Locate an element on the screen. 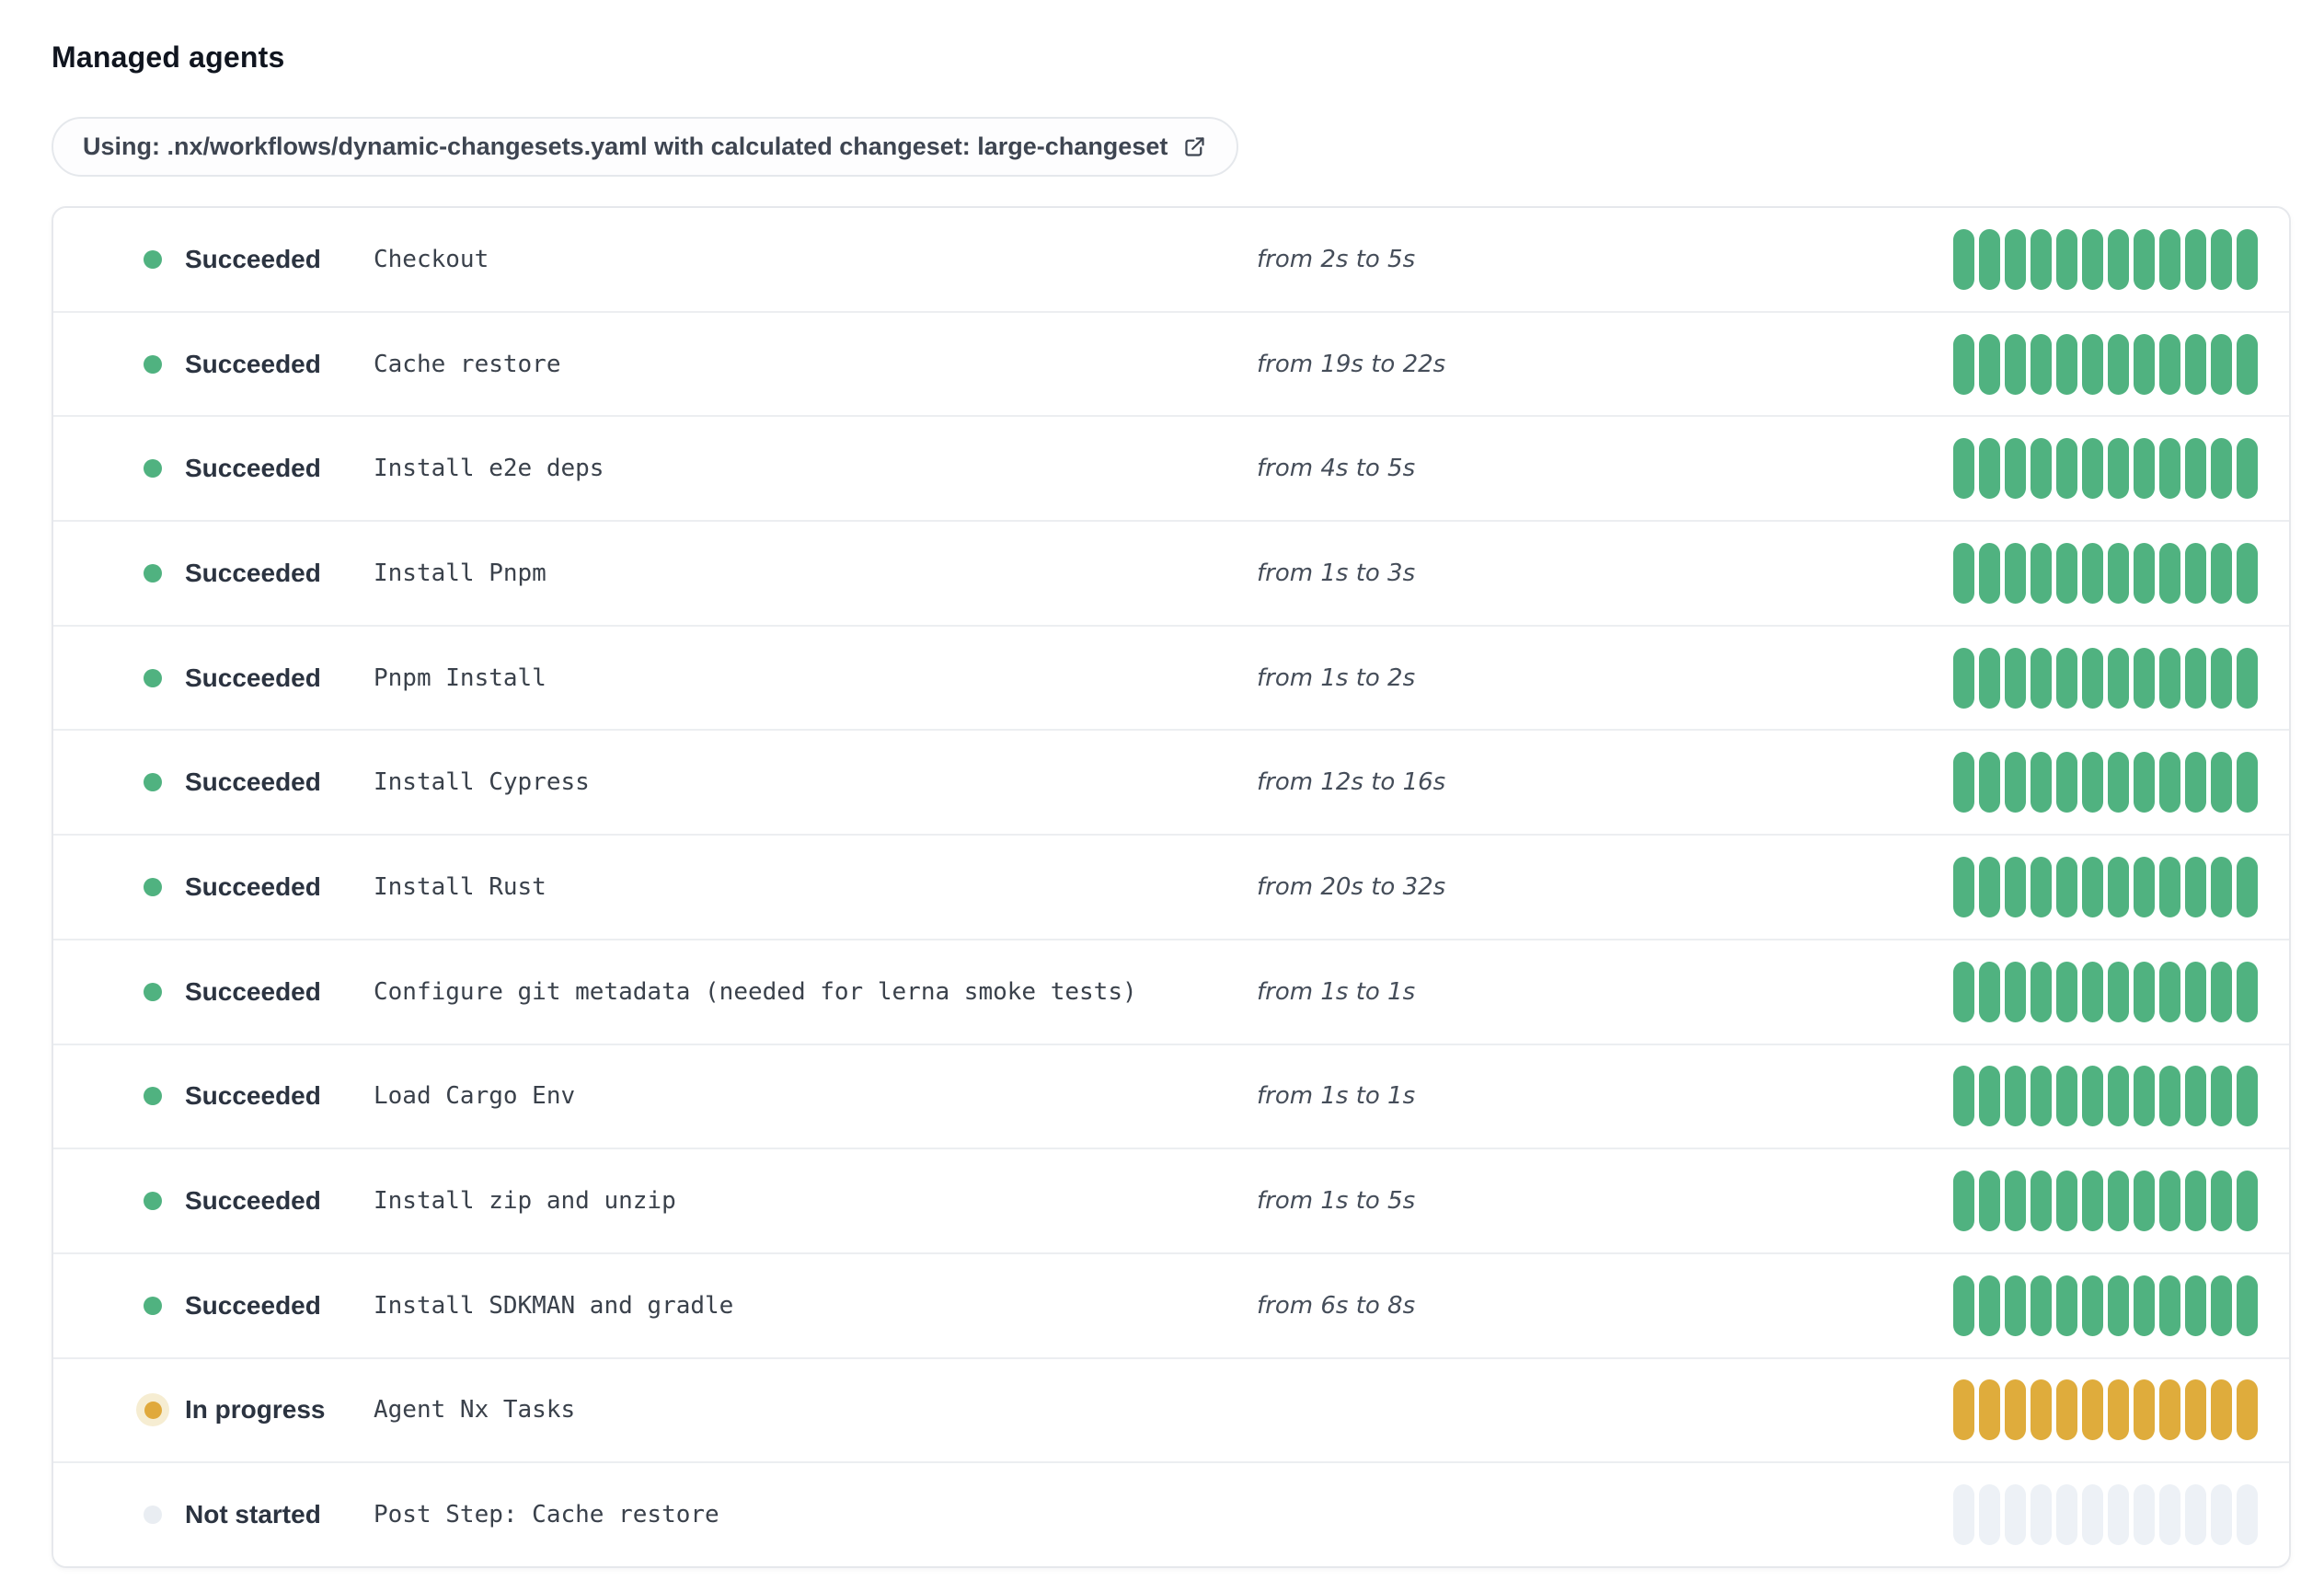  step-duration: from 2s to 5s is located at coordinates (1336, 259).